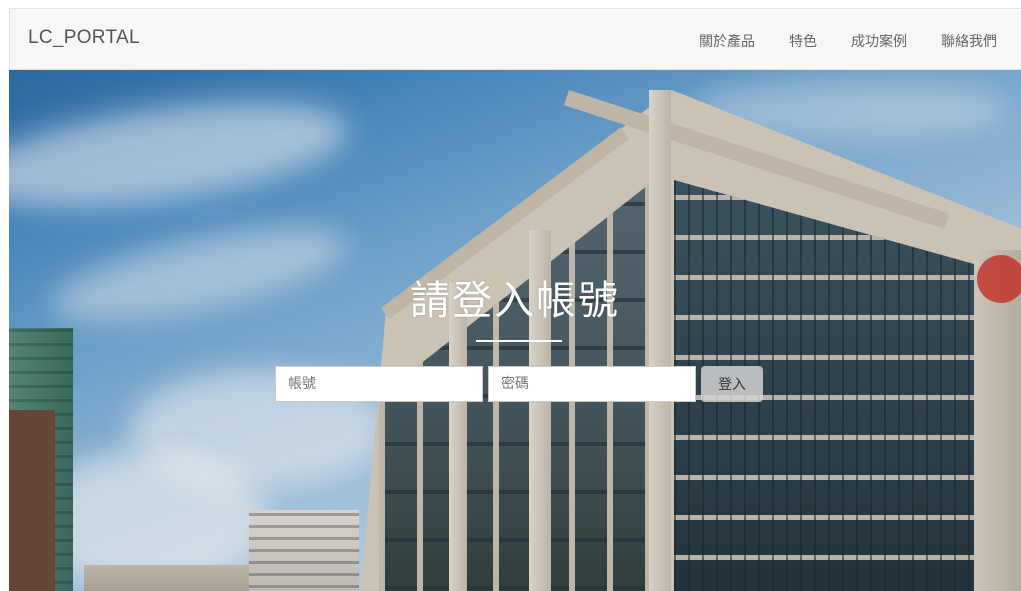 This screenshot has height=591, width=1021. I want to click on title-divider, so click(519, 341).